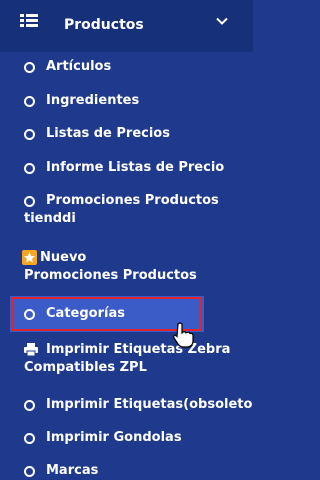 This screenshot has width=320, height=480. I want to click on menu-item-label-line2: Compatibles ZPL, so click(85, 367).